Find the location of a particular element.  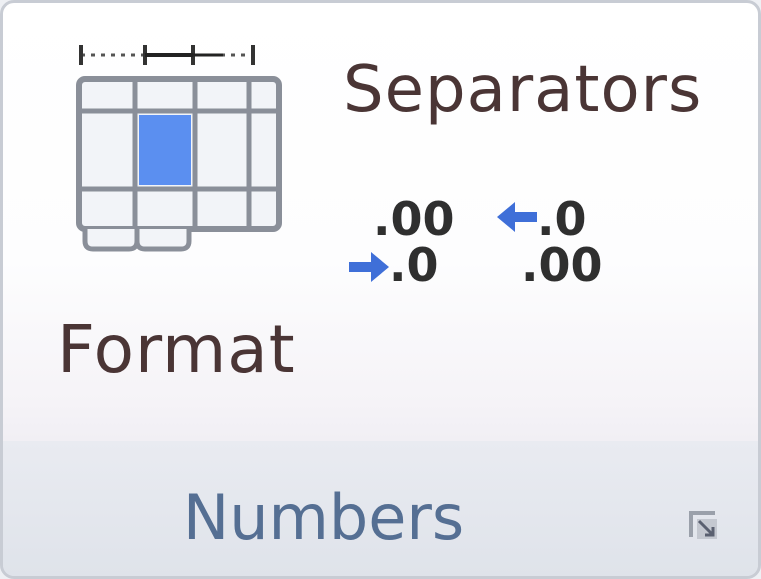

increase-decimal-button: .00 .0 is located at coordinates (405, 243).